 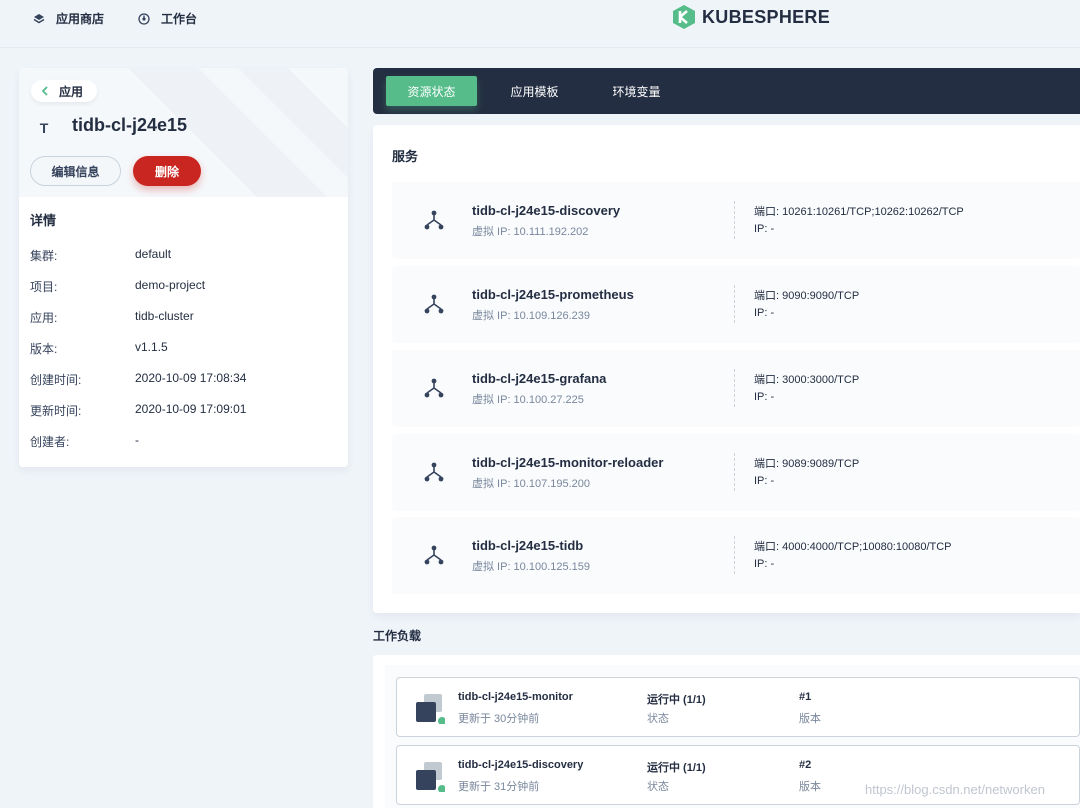 What do you see at coordinates (179, 19) in the screenshot?
I see `nav-workbench-label: 工作台` at bounding box center [179, 19].